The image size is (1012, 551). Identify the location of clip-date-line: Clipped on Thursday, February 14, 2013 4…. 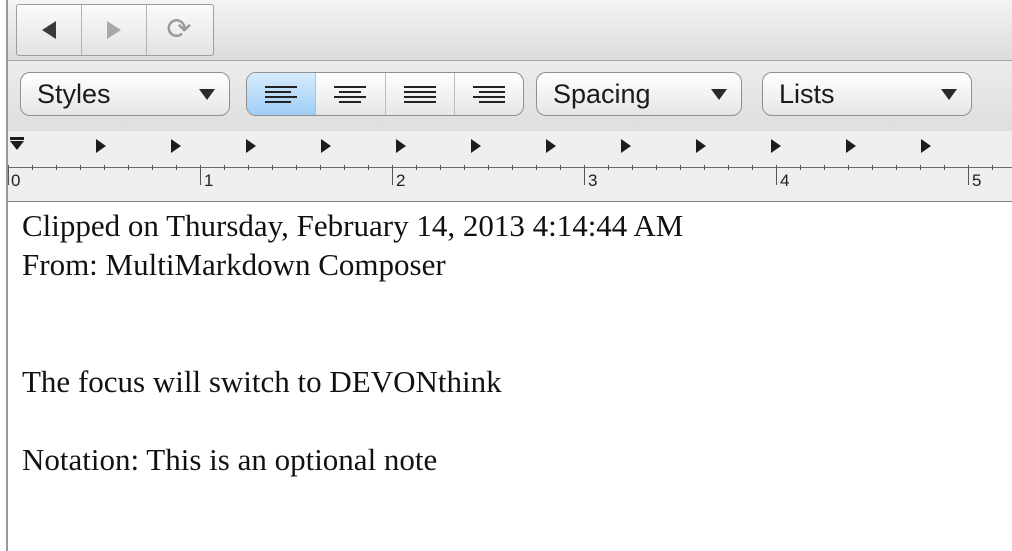
(353, 225).